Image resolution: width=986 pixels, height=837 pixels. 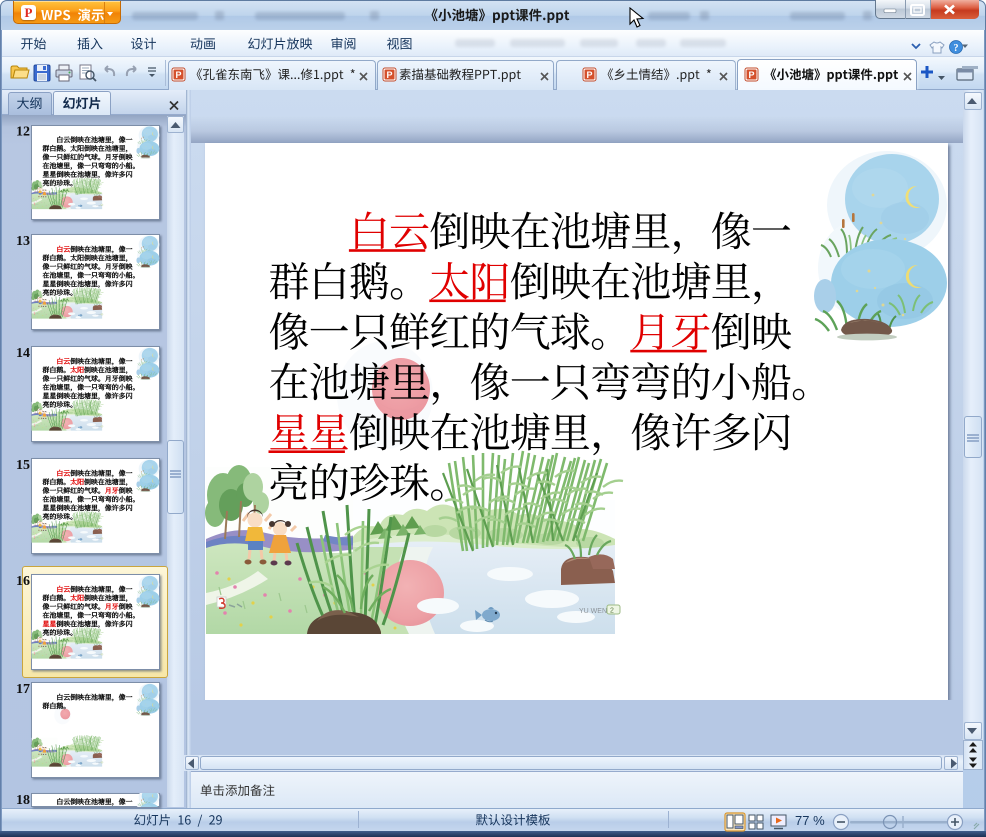 What do you see at coordinates (23, 353) in the screenshot?
I see `svg-text: 14` at bounding box center [23, 353].